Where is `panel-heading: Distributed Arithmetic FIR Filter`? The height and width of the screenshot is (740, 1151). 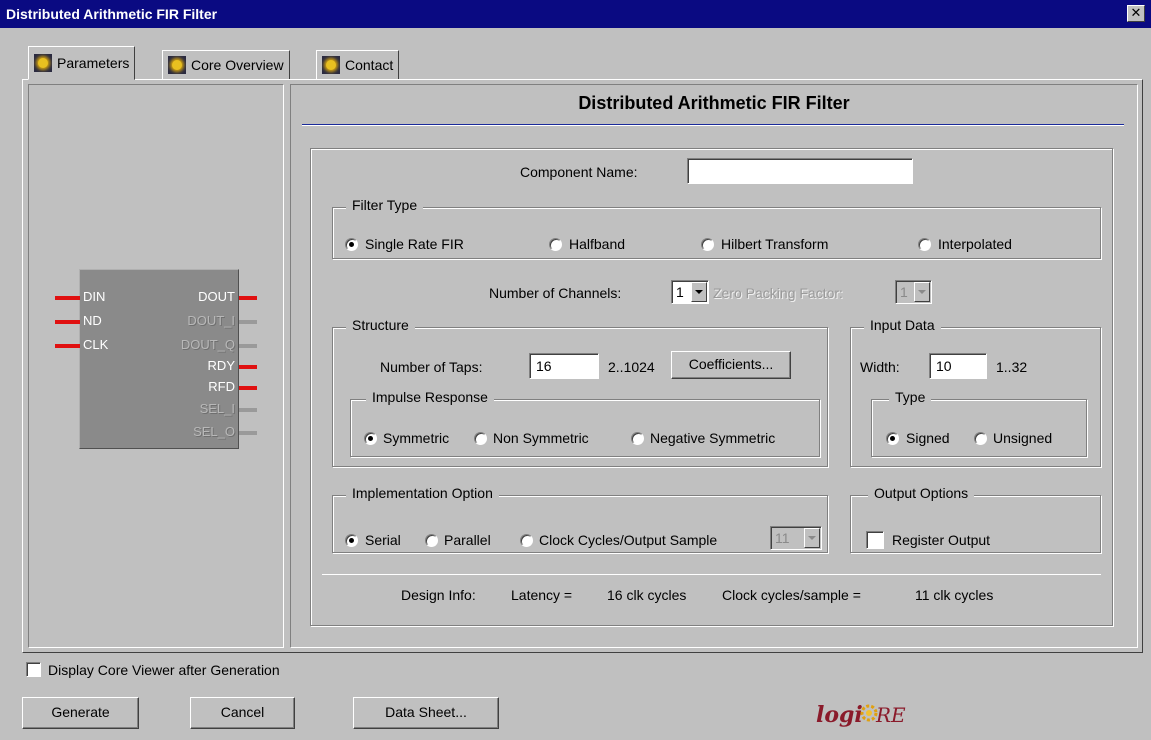 panel-heading: Distributed Arithmetic FIR Filter is located at coordinates (714, 103).